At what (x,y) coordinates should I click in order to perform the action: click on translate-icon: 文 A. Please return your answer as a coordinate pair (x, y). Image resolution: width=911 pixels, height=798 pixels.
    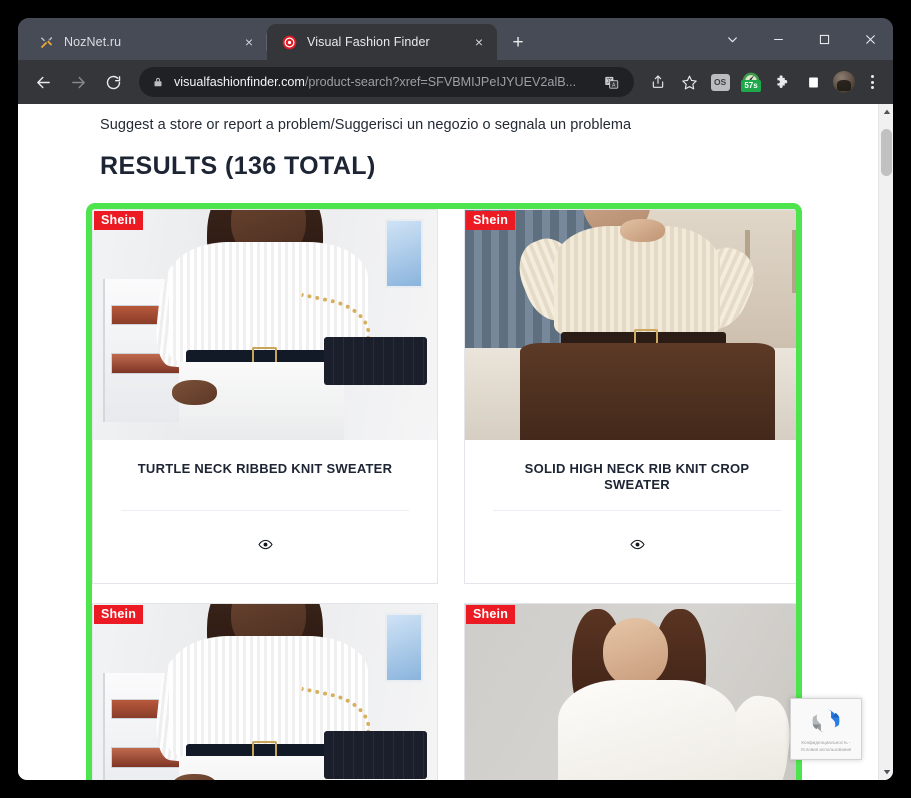
    Looking at the image, I should click on (611, 82).